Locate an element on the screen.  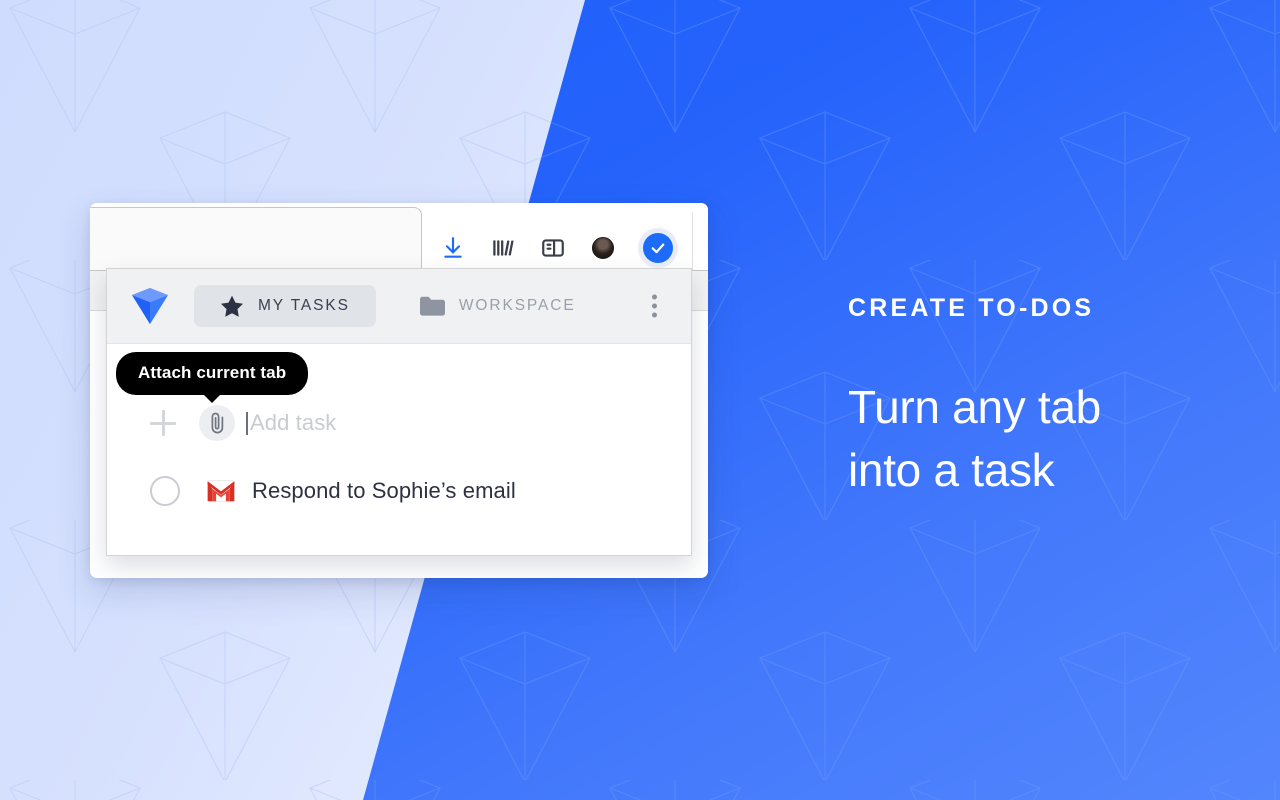
paperclip-icon is located at coordinates (217, 423).